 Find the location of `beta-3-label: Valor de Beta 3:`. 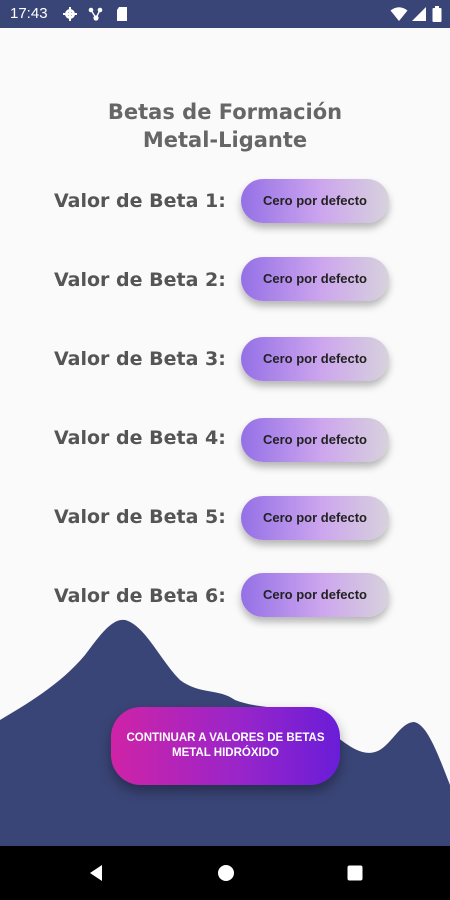

beta-3-label: Valor de Beta 3: is located at coordinates (140, 359).